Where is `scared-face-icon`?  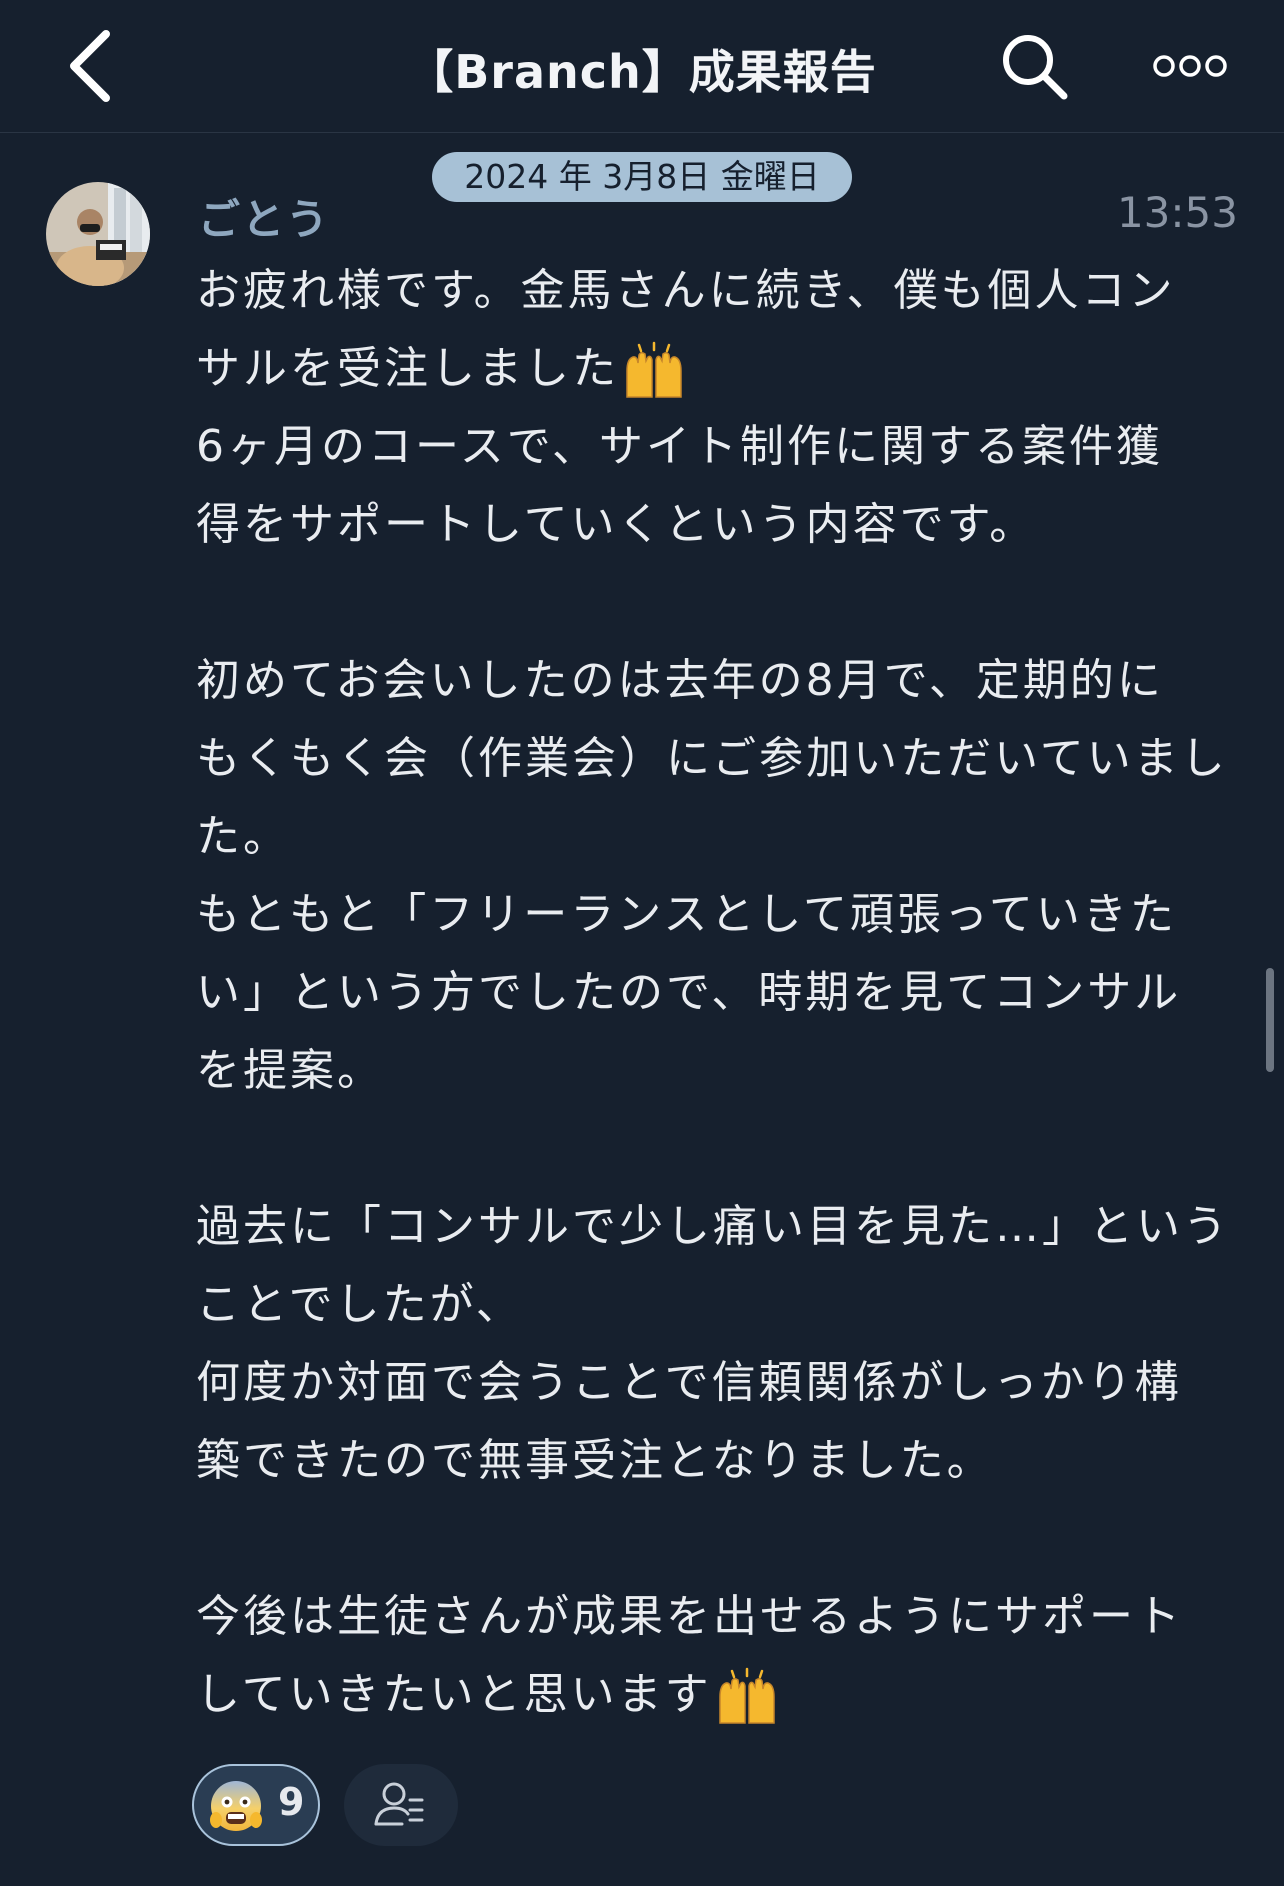
scared-face-icon is located at coordinates (236, 1806).